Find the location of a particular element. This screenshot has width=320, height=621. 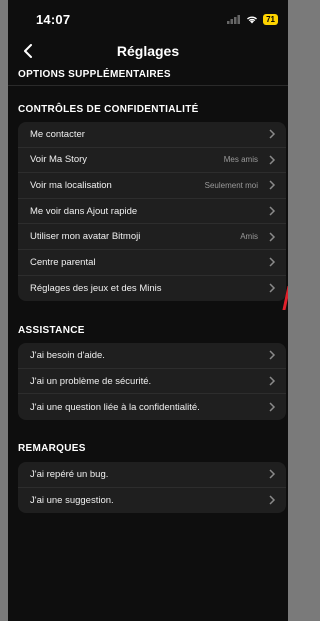

chevron-left-icon is located at coordinates (28, 51).